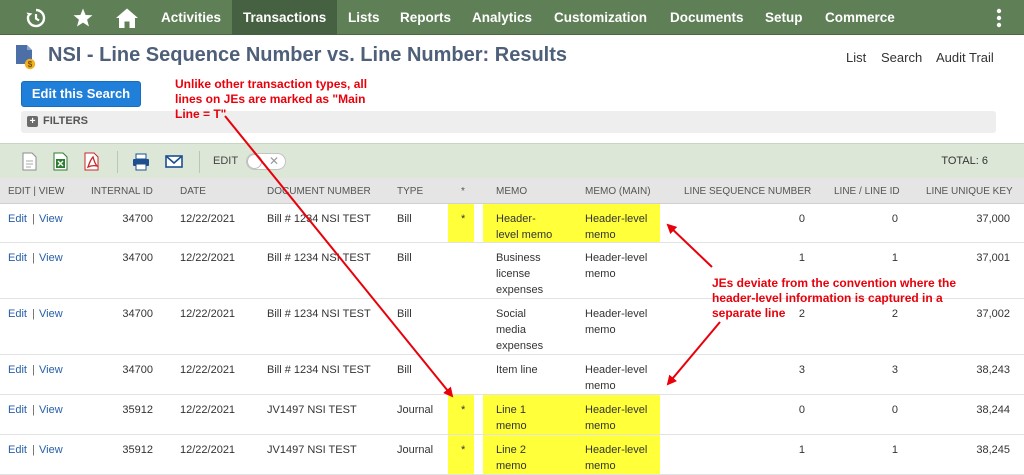  I want to click on arrow-to-header-memo, so click(689, 245).